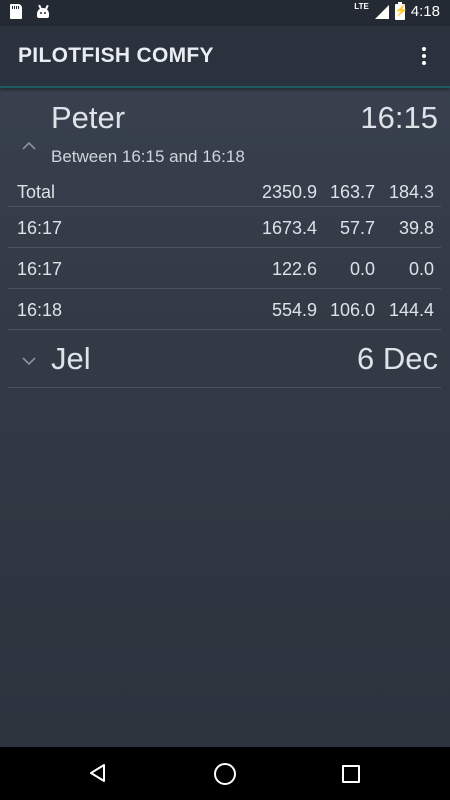 This screenshot has width=450, height=800. I want to click on group-header-jel: Jel 6 Dec, so click(225, 359).